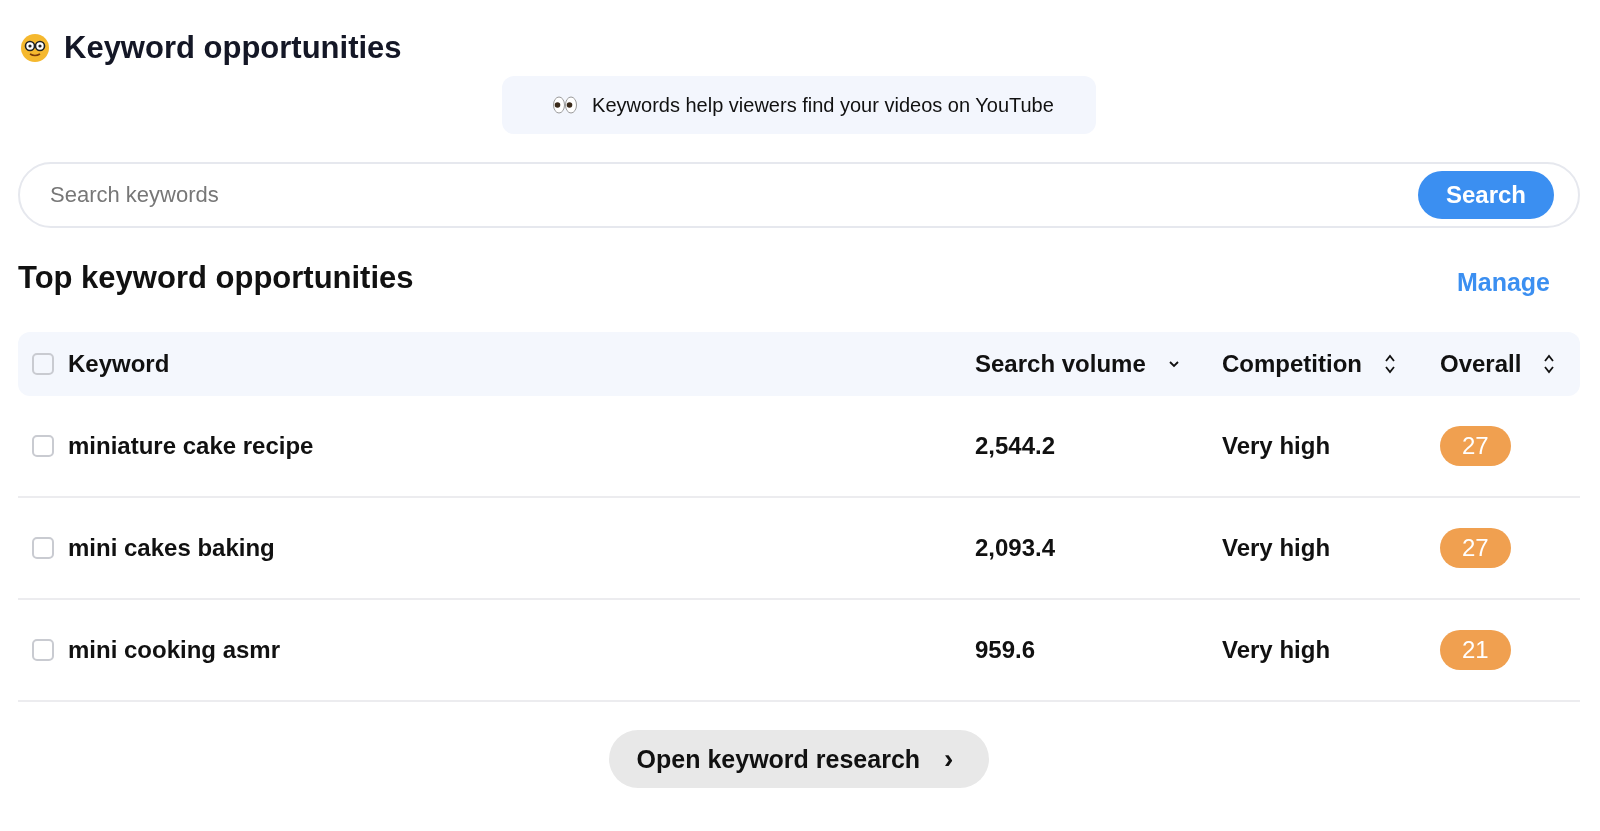 This screenshot has width=1600, height=831. Describe the element at coordinates (1475, 650) in the screenshot. I see `score-badge: 21` at that location.